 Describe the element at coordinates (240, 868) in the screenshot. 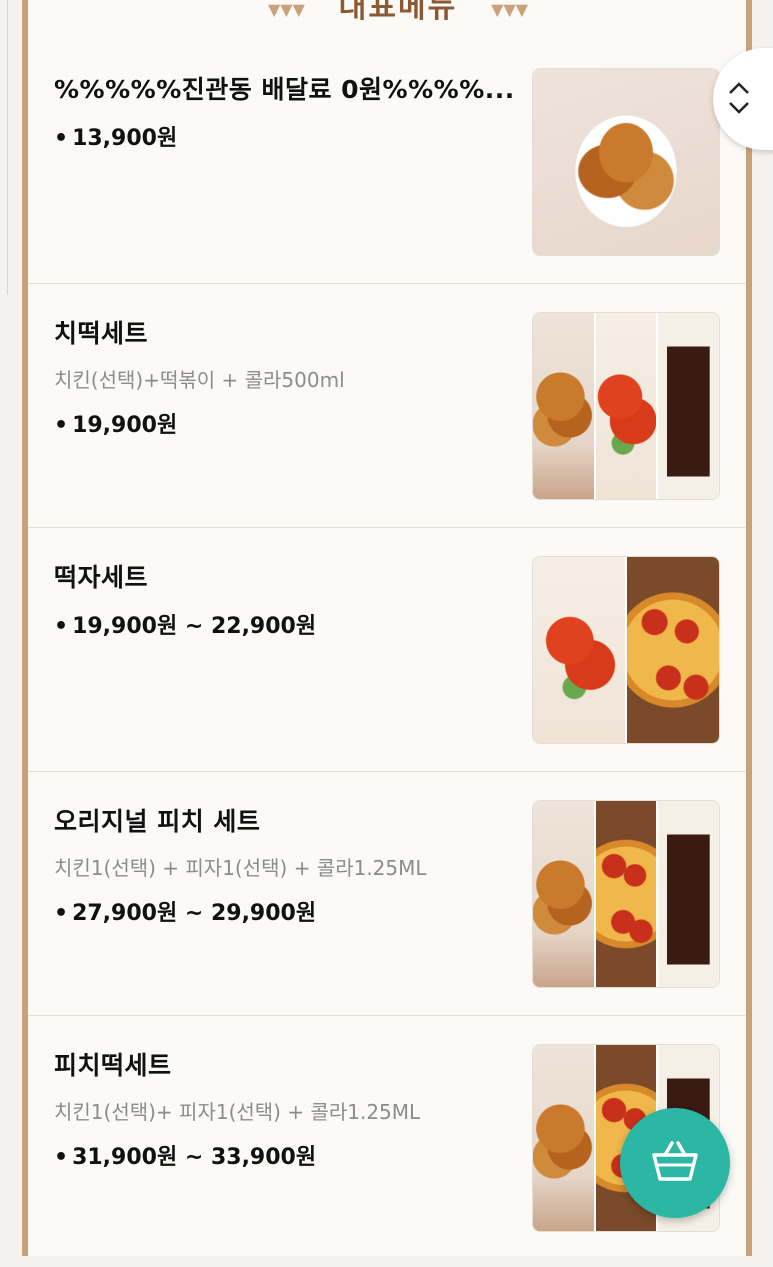

I see `menu-item-description: 치킨1(선택) + 피자1(선택) + 콜라1.25ML` at that location.